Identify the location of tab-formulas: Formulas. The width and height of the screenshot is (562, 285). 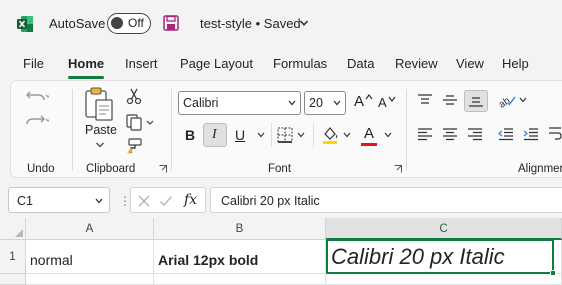
(300, 63).